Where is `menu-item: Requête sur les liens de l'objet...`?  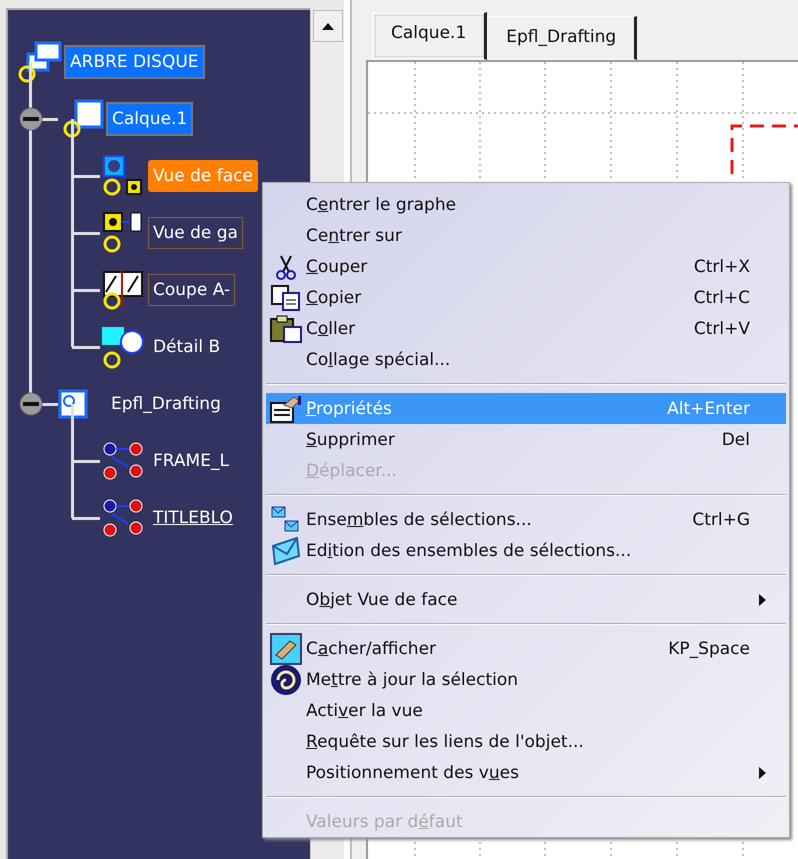 menu-item: Requête sur les liens de l'objet... is located at coordinates (526, 741).